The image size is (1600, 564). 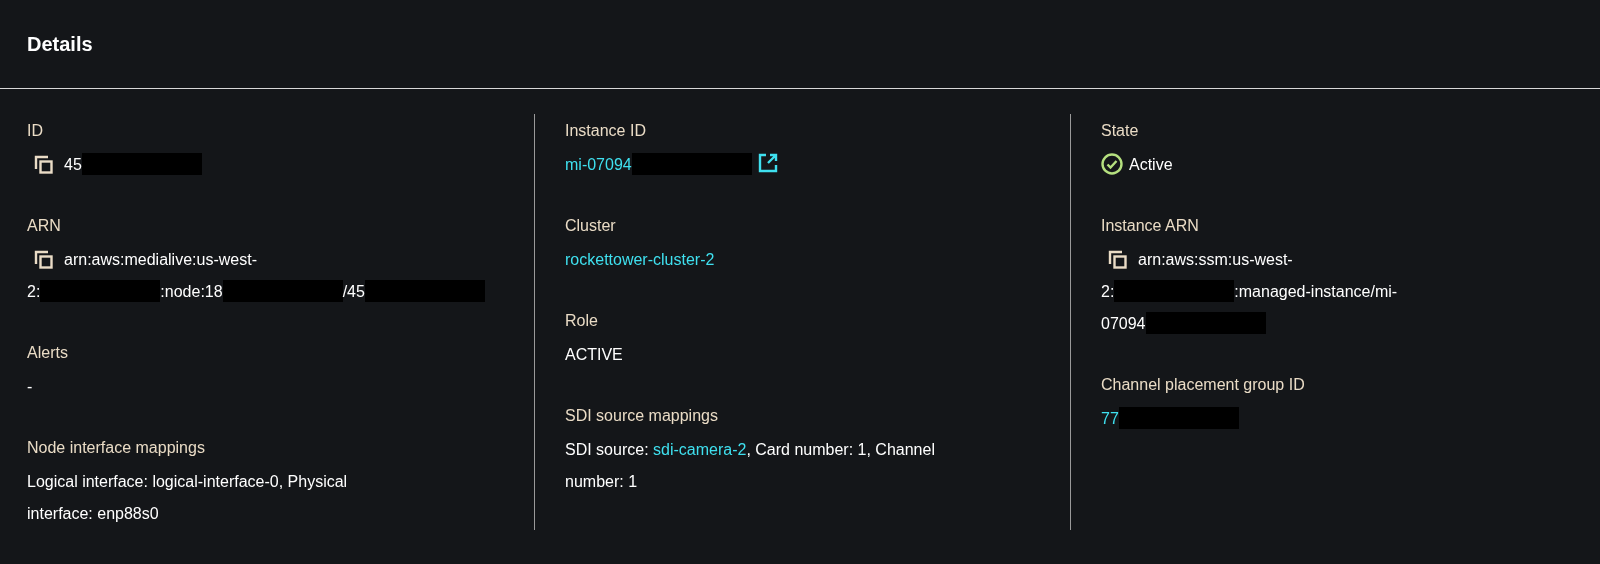 What do you see at coordinates (700, 449) in the screenshot?
I see `link: sdi-camera-2` at bounding box center [700, 449].